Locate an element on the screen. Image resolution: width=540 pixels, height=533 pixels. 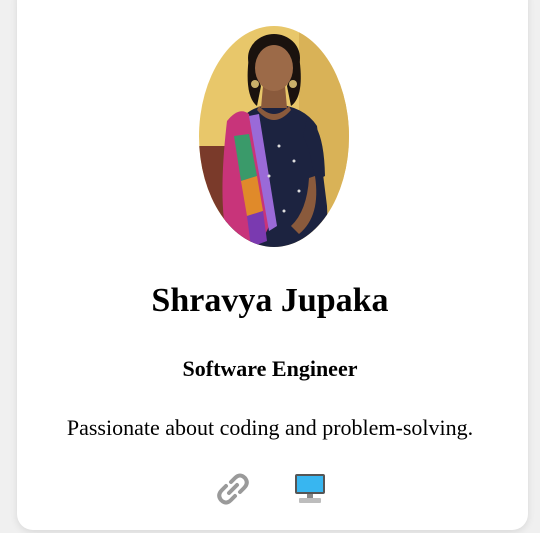
profile-name: Shravya Jupaka is located at coordinates (270, 300).